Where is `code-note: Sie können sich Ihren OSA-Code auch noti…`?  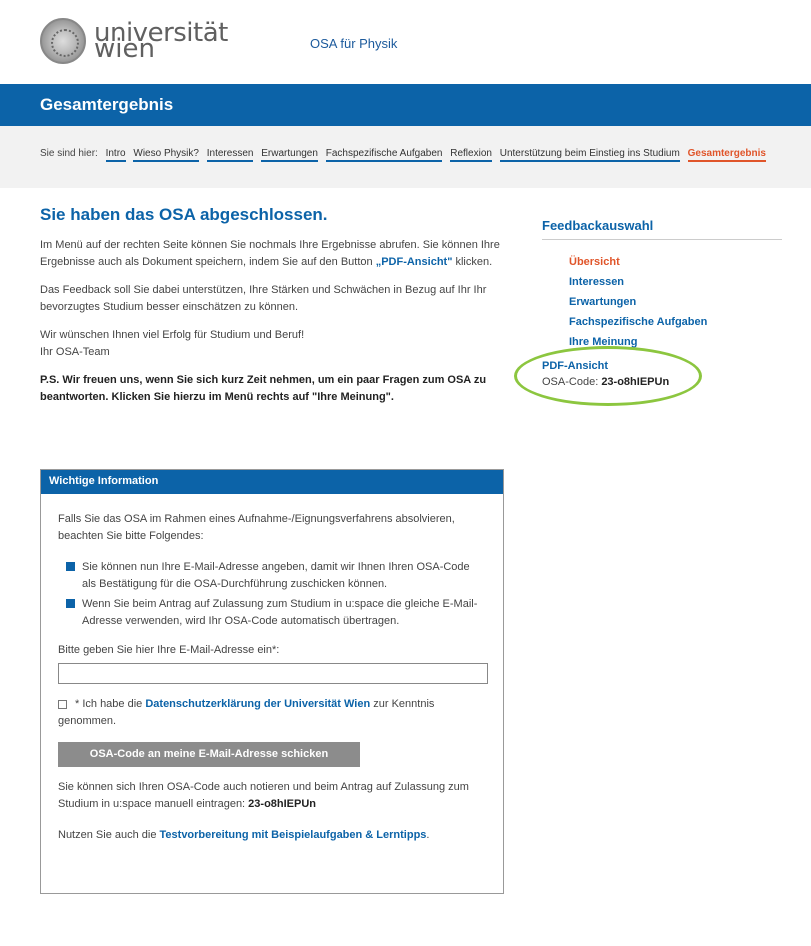 code-note: Sie können sich Ihren OSA-Code auch noti… is located at coordinates (263, 795).